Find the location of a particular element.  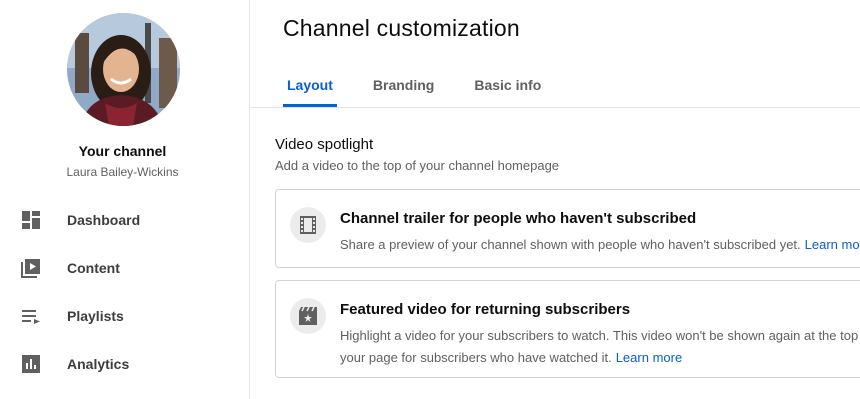

tab-layout: Layout is located at coordinates (310, 84).